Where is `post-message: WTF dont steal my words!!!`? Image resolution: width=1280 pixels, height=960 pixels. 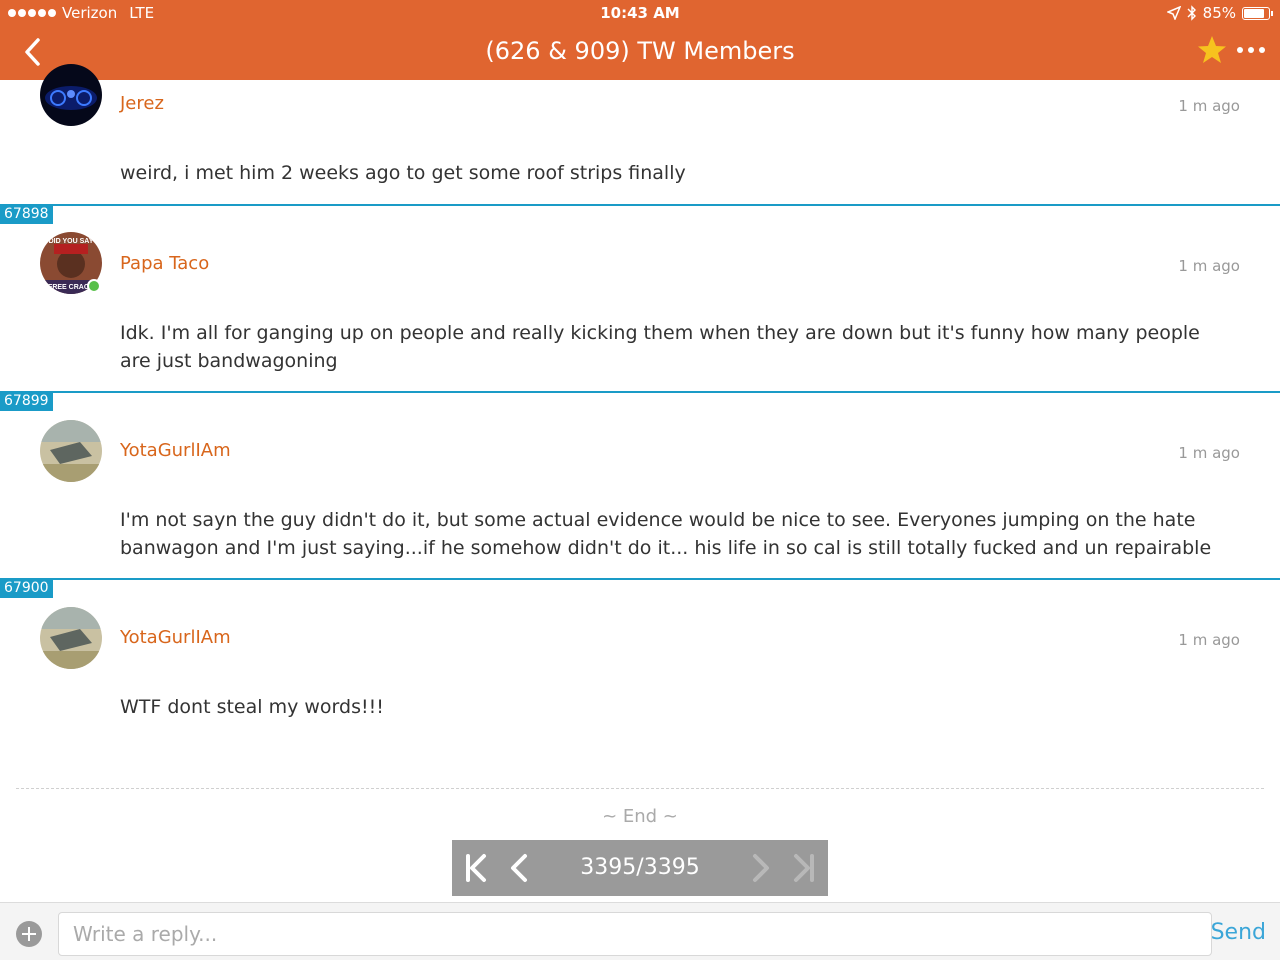 post-message: WTF dont steal my words!!! is located at coordinates (252, 707).